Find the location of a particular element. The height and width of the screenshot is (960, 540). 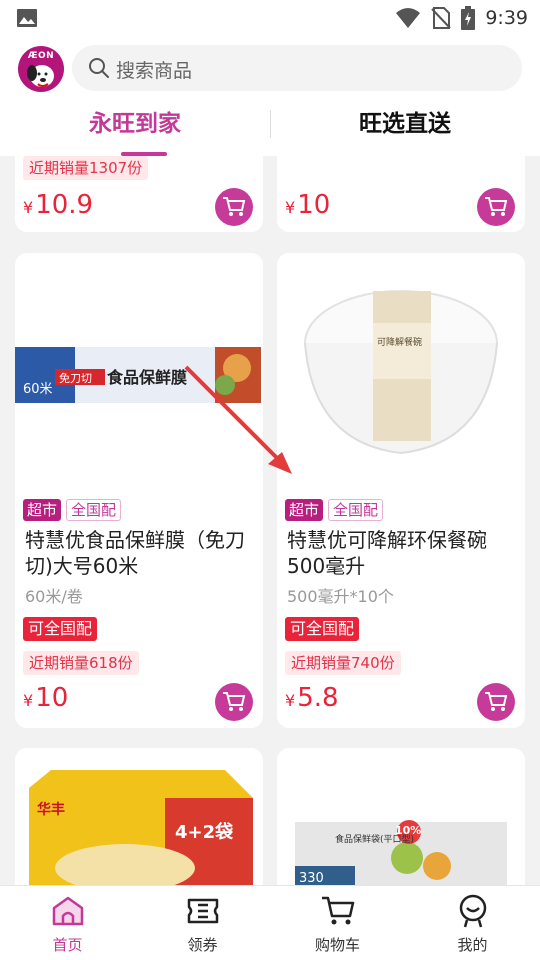

bowl-label-text: 可降解餐碗 is located at coordinates (399, 342).